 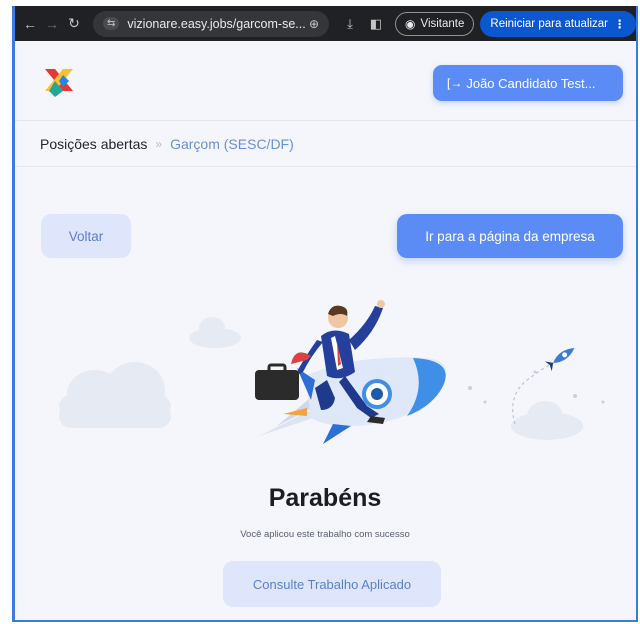 What do you see at coordinates (410, 23) in the screenshot?
I see `profile-icon: ◉` at bounding box center [410, 23].